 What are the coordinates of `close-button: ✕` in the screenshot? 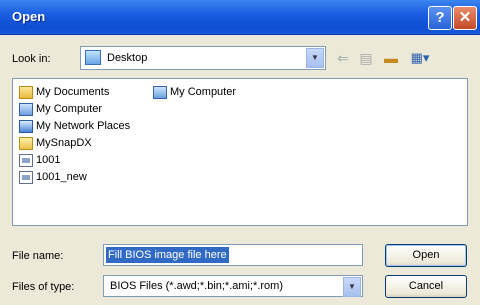 It's located at (465, 18).